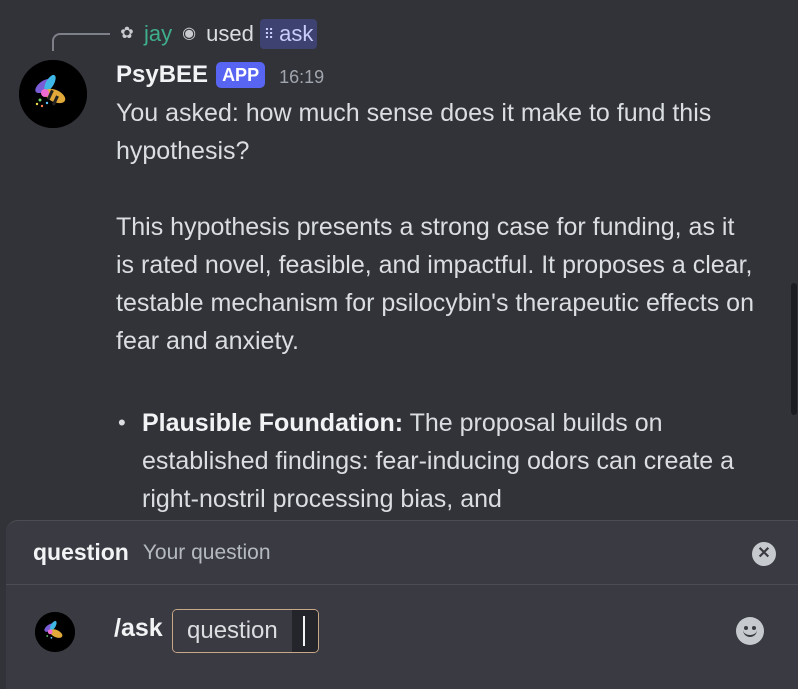 The image size is (798, 689). I want to click on option-value-field, so click(304, 631).